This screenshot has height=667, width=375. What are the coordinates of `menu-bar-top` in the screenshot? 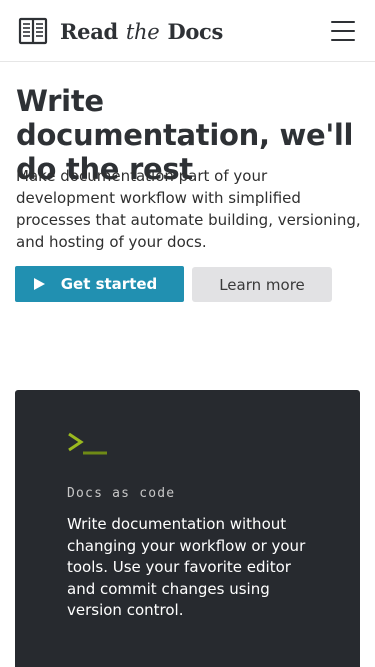 It's located at (343, 22).